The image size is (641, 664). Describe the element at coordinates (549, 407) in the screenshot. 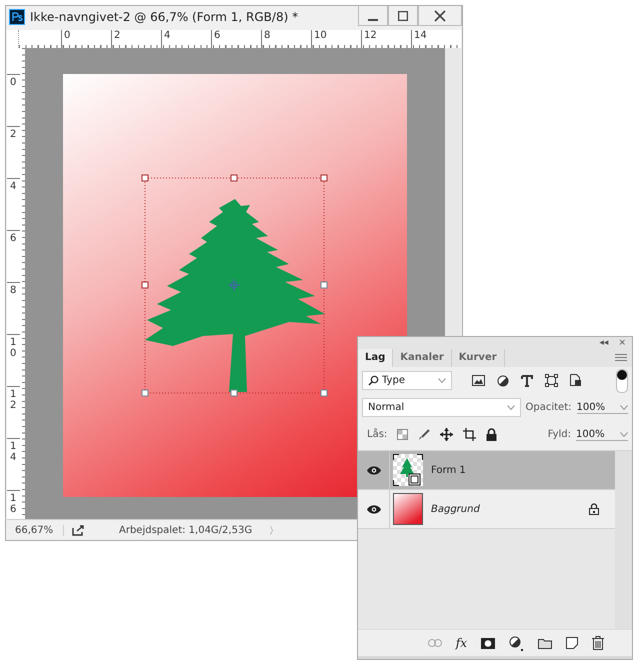

I see `opacity-label: Opacitet:` at that location.